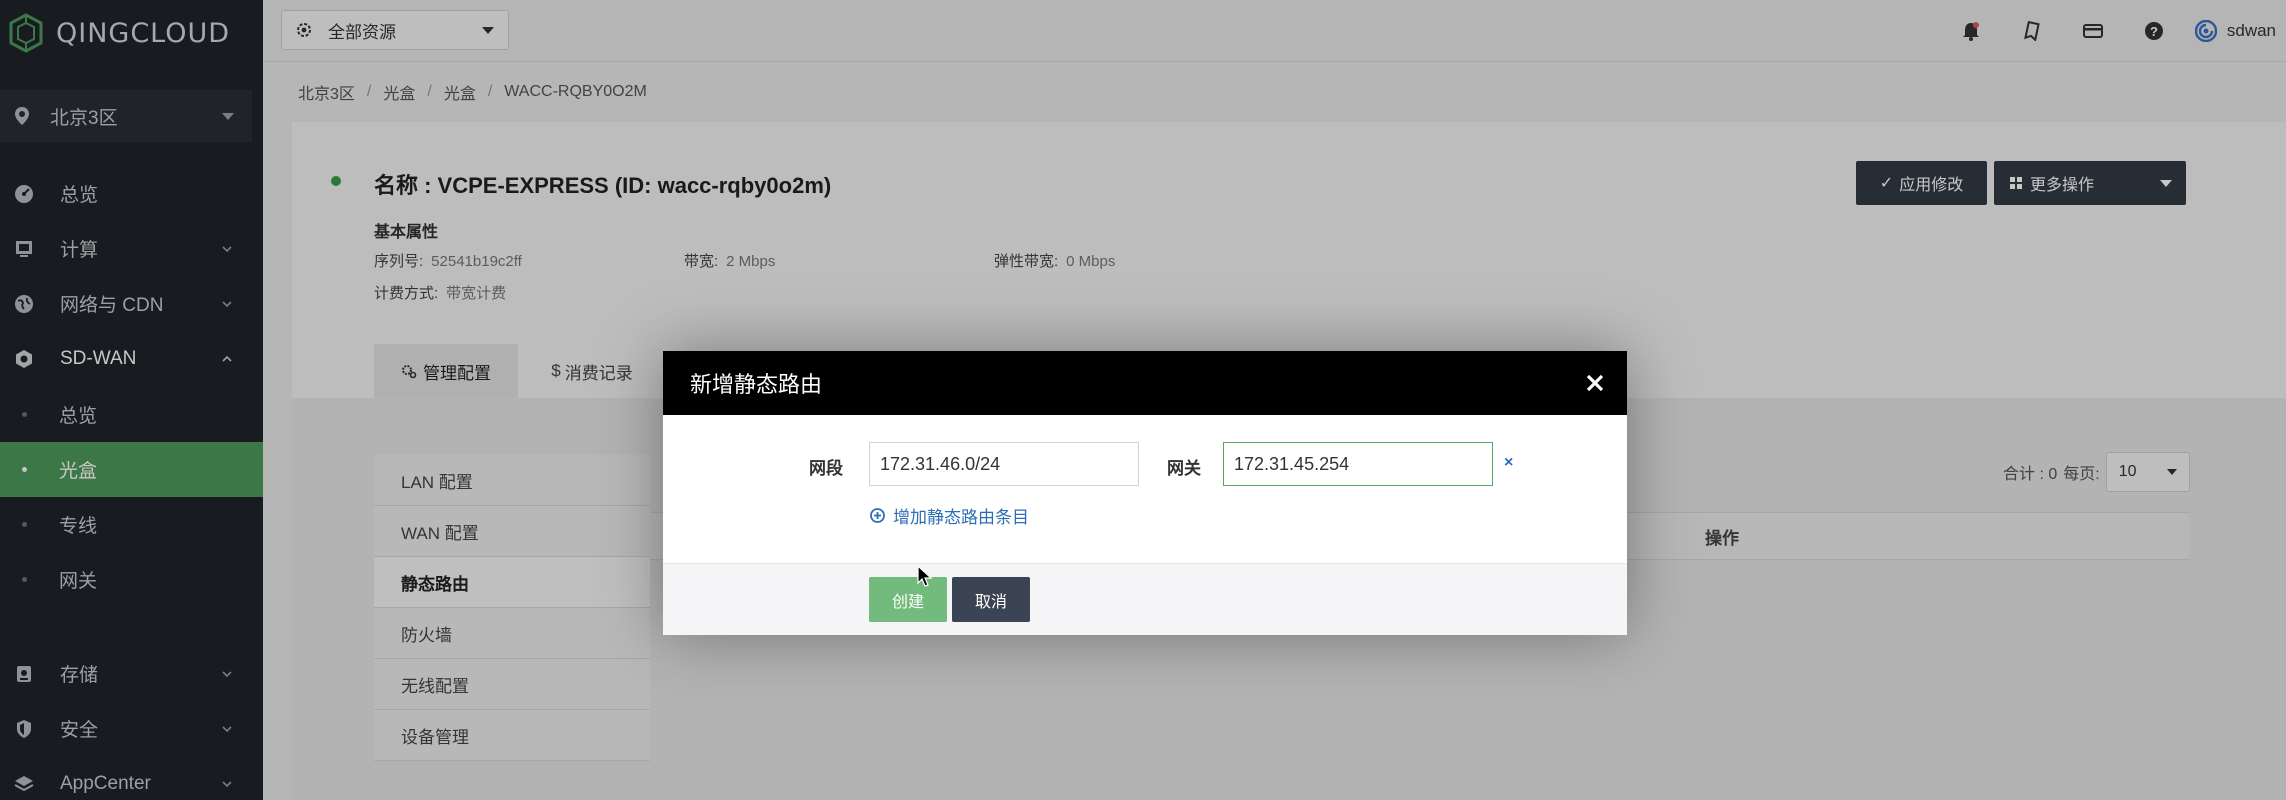  I want to click on dialog-title: 新增静态路由, so click(756, 384).